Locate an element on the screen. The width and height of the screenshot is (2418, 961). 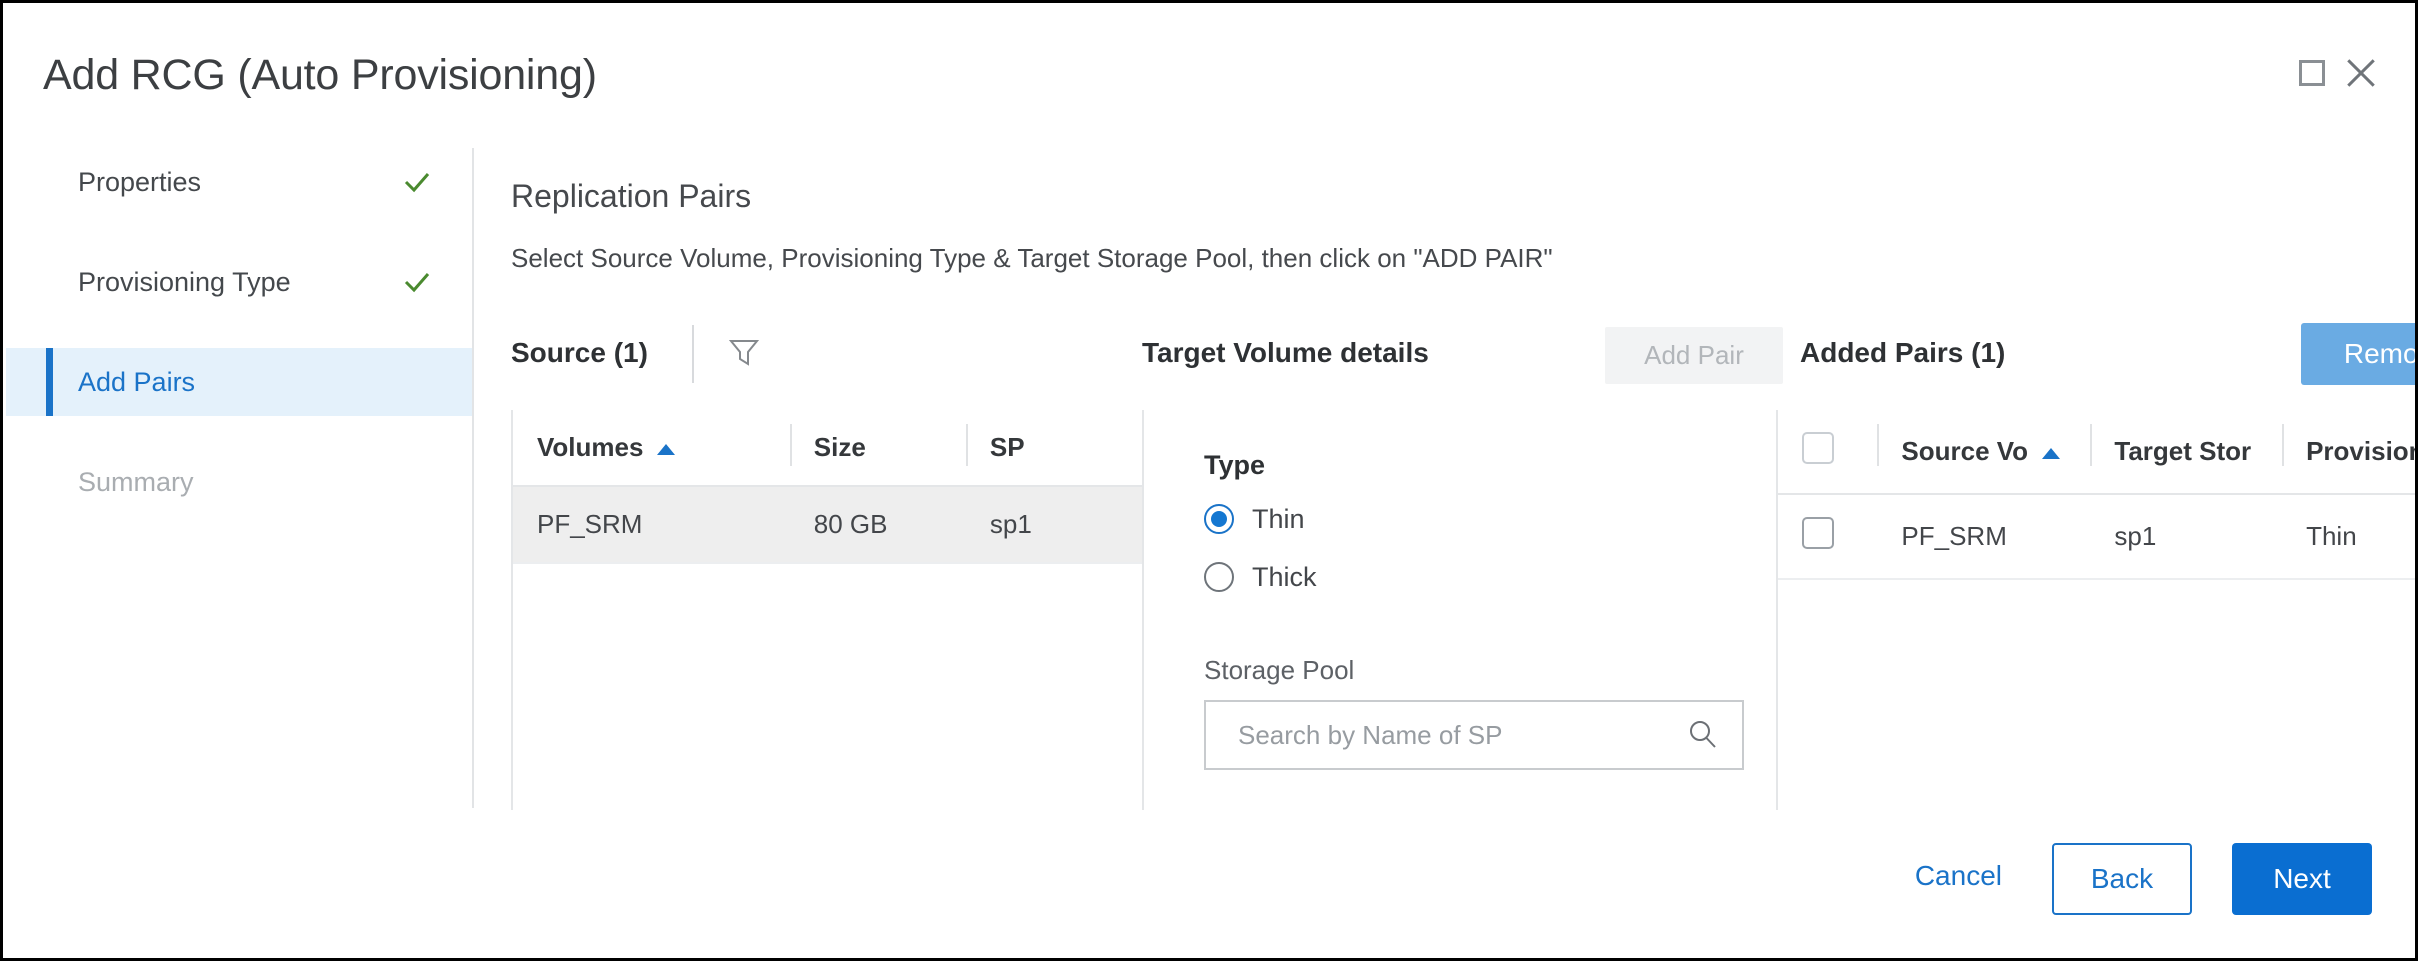
sidebar-item-label: Properties is located at coordinates (140, 181).